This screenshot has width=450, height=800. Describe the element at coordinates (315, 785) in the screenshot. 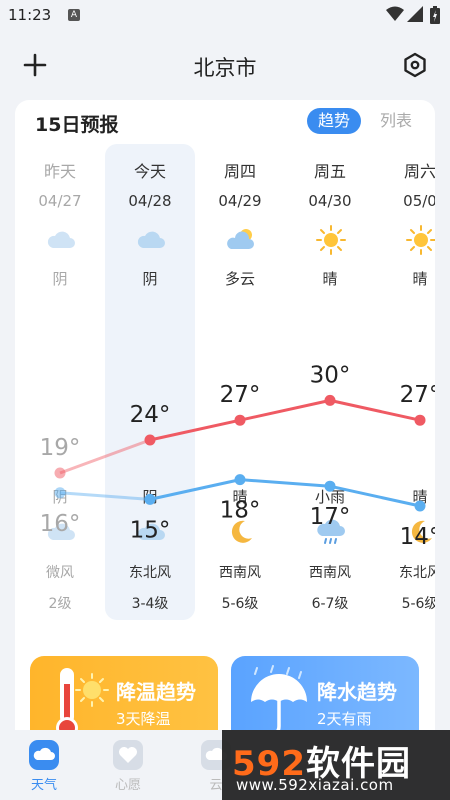

I see `watermark-url: www.592xiazai.com` at that location.